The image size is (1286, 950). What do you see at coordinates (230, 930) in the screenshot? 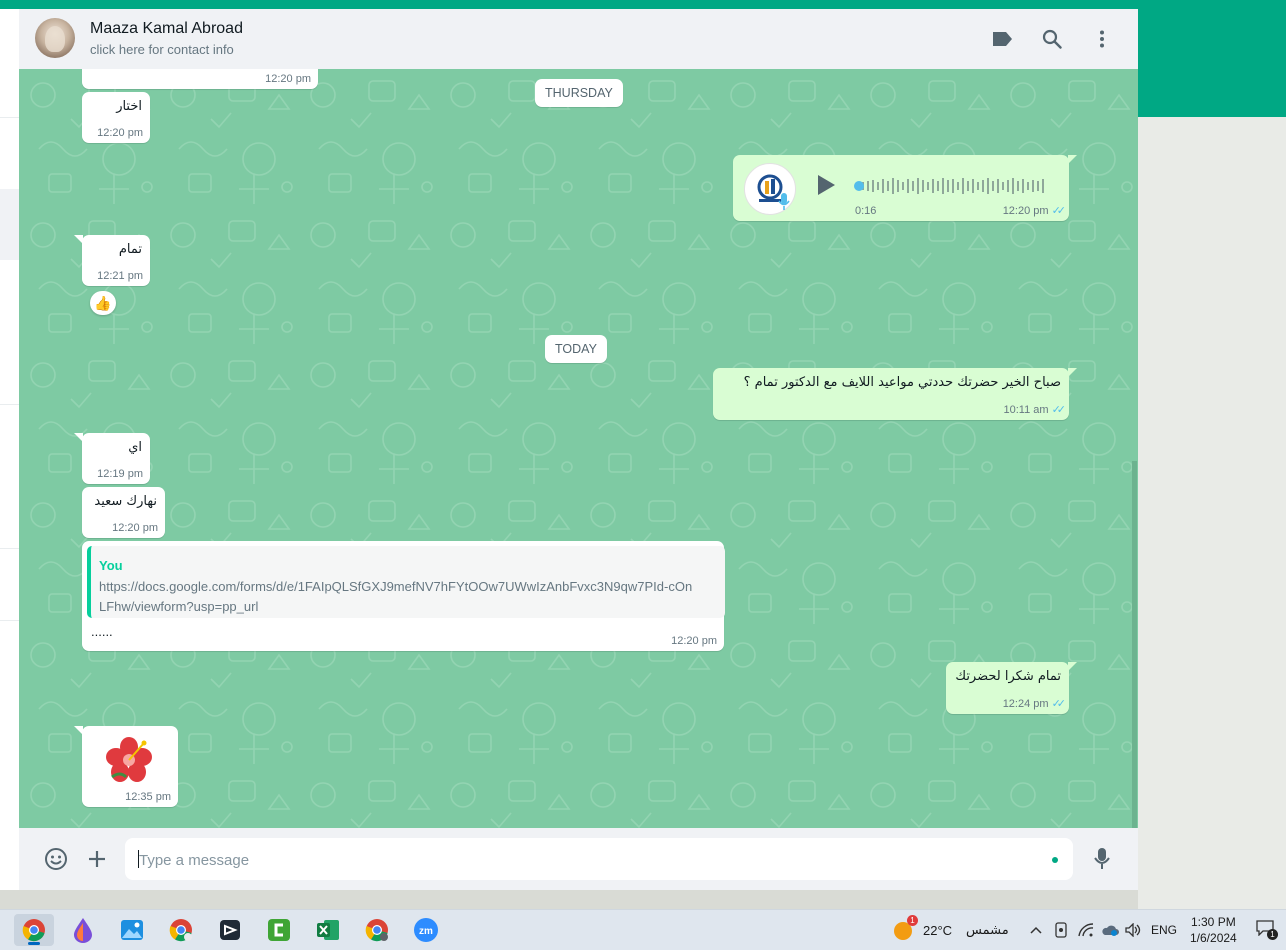
I see `capcut-taskbar-icon` at bounding box center [230, 930].